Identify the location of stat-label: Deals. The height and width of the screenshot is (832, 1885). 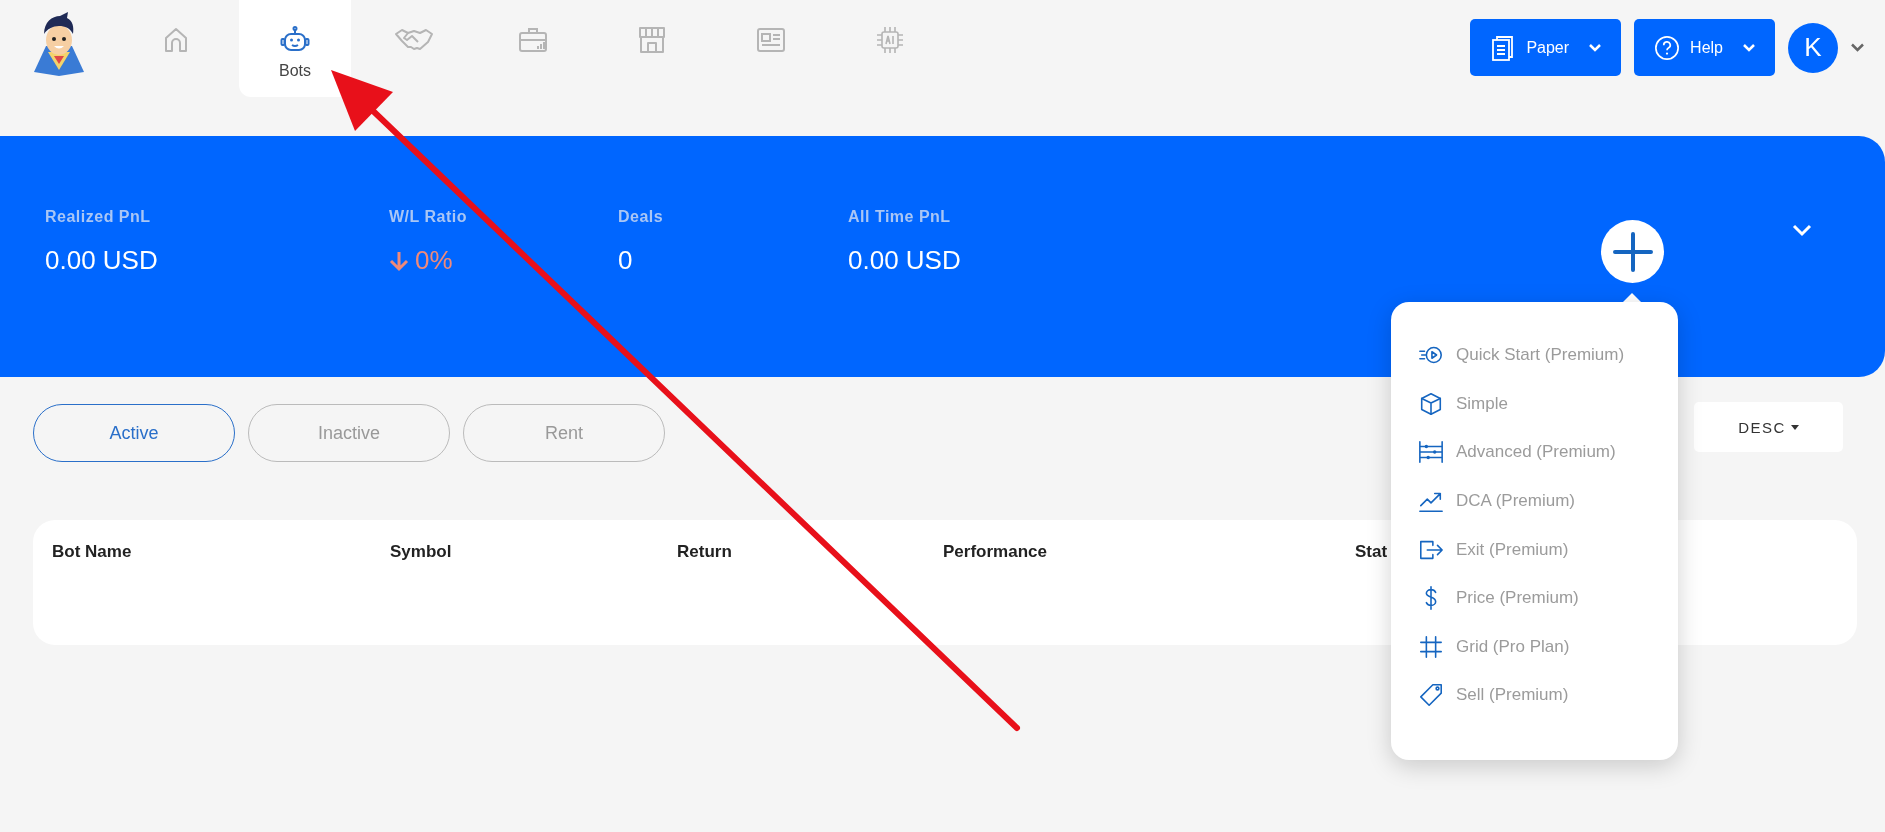
(641, 217).